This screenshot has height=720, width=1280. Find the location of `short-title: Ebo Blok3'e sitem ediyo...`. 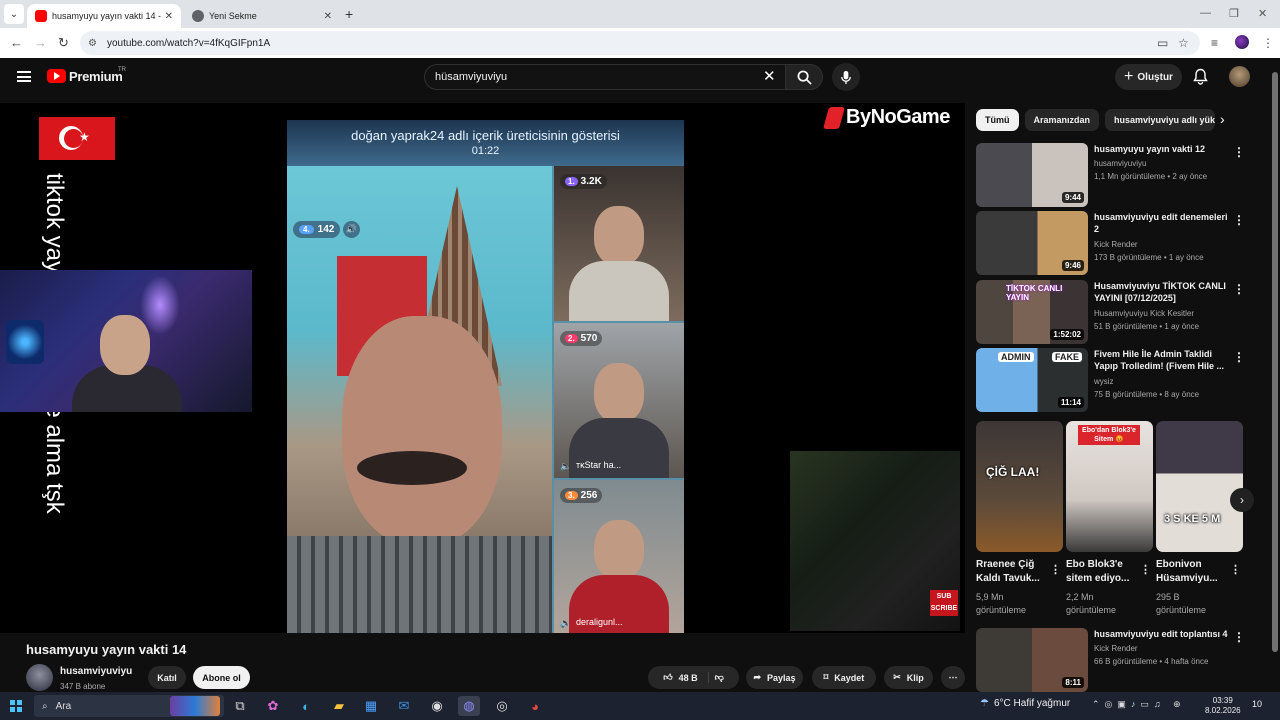

short-title: Ebo Blok3'e sitem ediyo... is located at coordinates (1104, 572).